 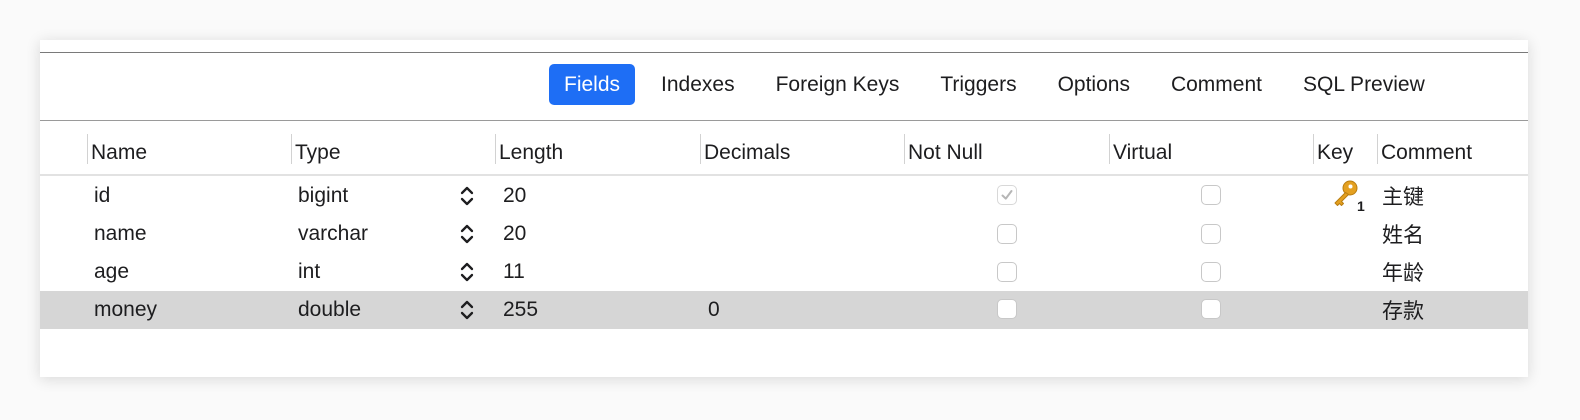 What do you see at coordinates (1361, 206) in the screenshot?
I see `key-index-label: 1` at bounding box center [1361, 206].